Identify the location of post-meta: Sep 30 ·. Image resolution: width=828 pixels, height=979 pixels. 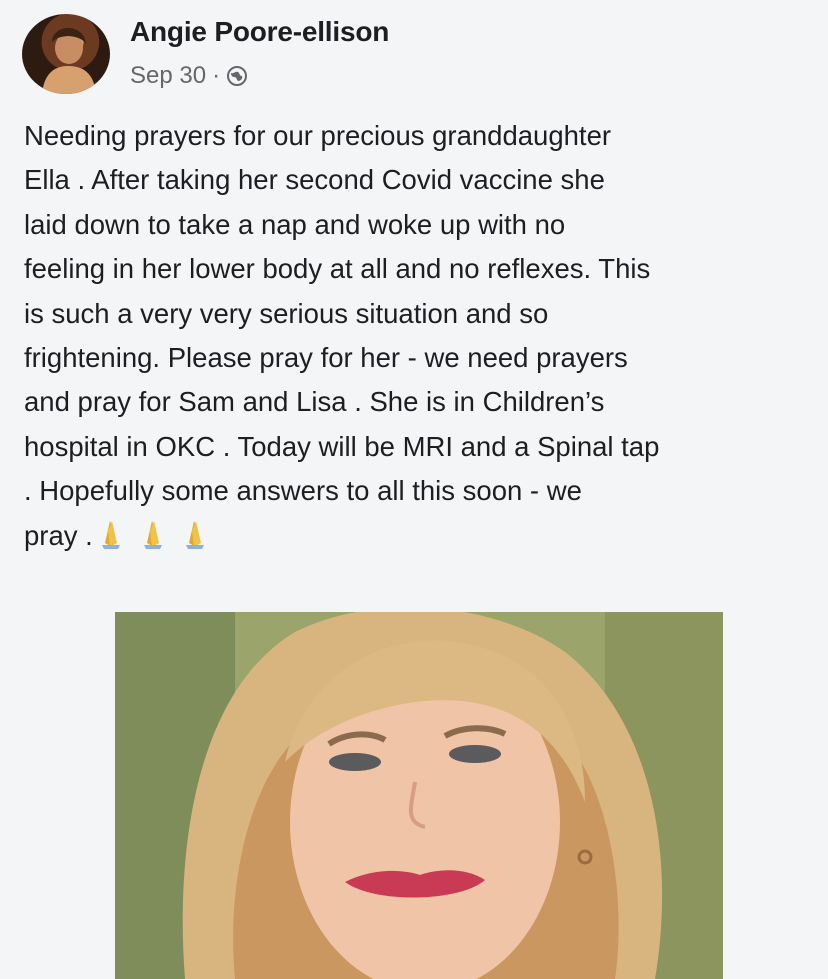
(189, 76).